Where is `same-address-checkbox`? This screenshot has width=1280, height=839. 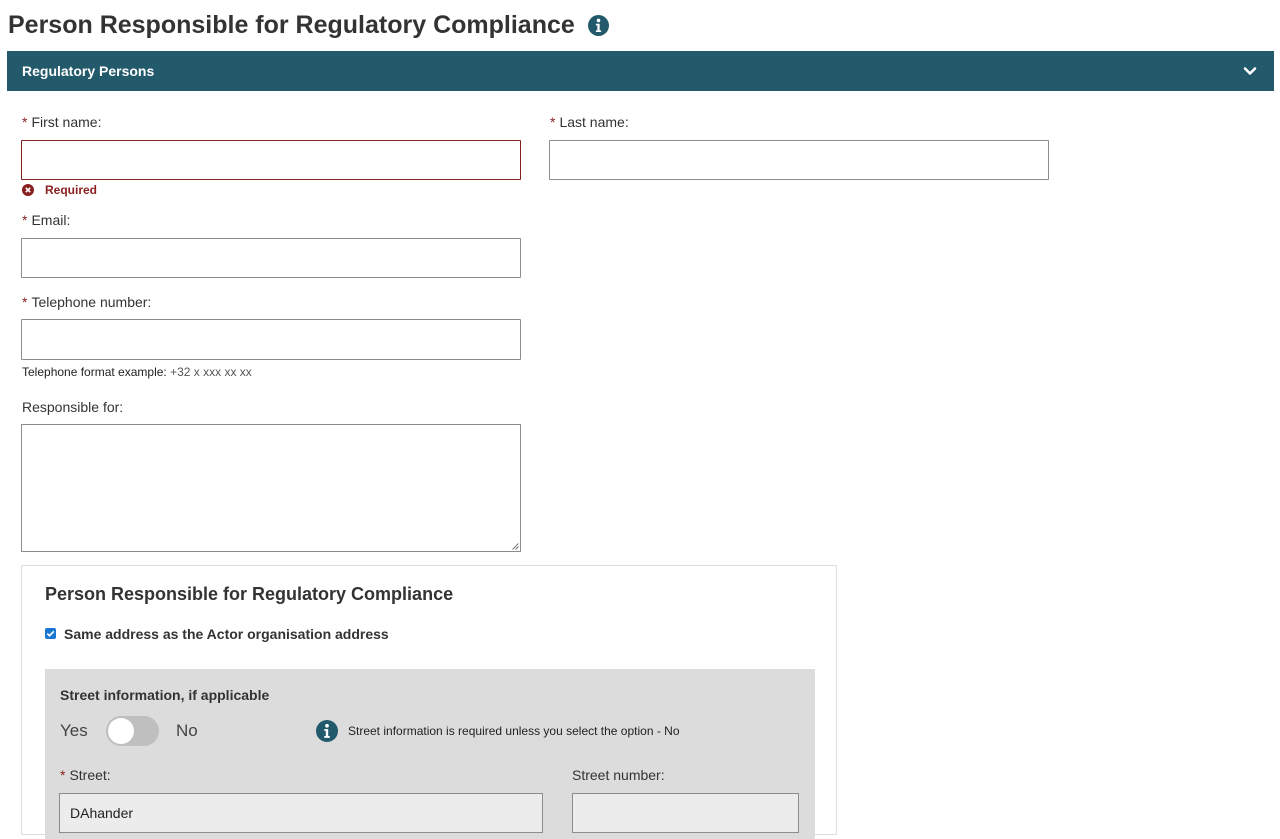 same-address-checkbox is located at coordinates (50, 633).